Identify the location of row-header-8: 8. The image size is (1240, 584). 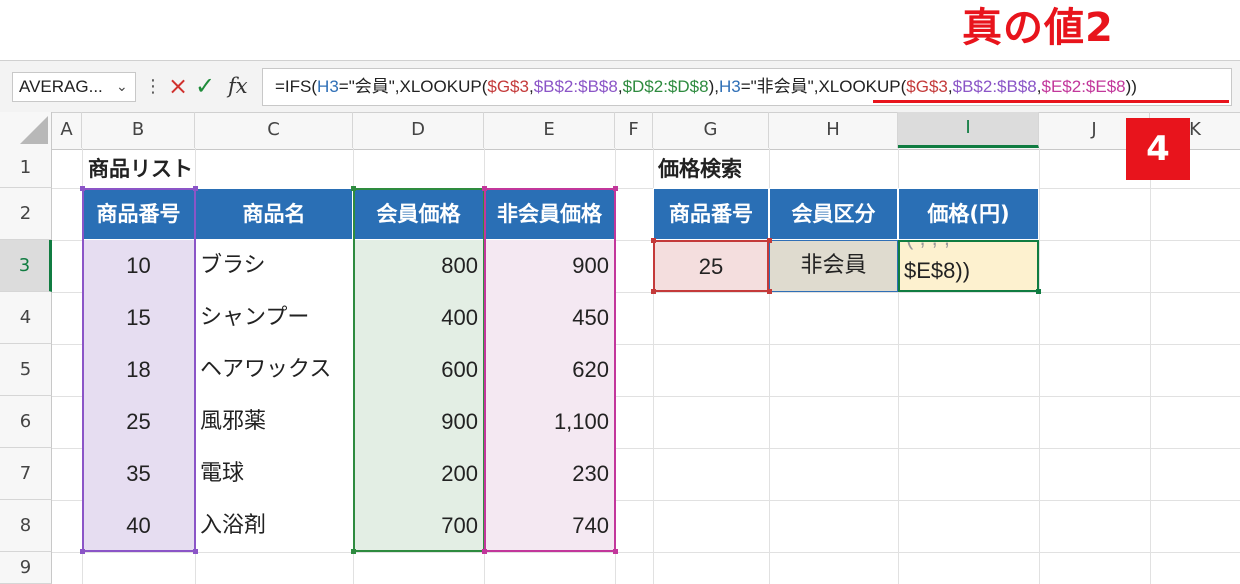
(26, 526).